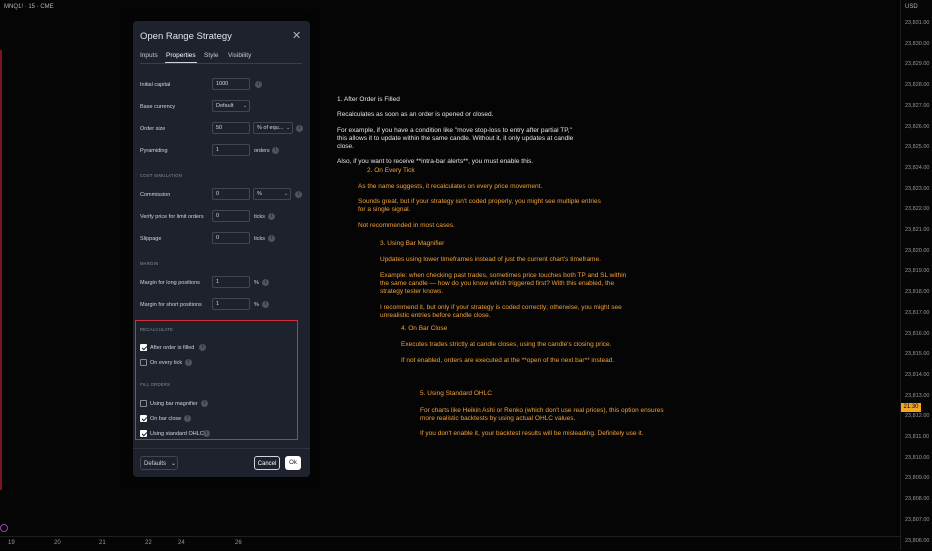 The height and width of the screenshot is (551, 932). Describe the element at coordinates (368, 99) in the screenshot. I see `annotation-1-title: 1. After Order is Filled` at that location.